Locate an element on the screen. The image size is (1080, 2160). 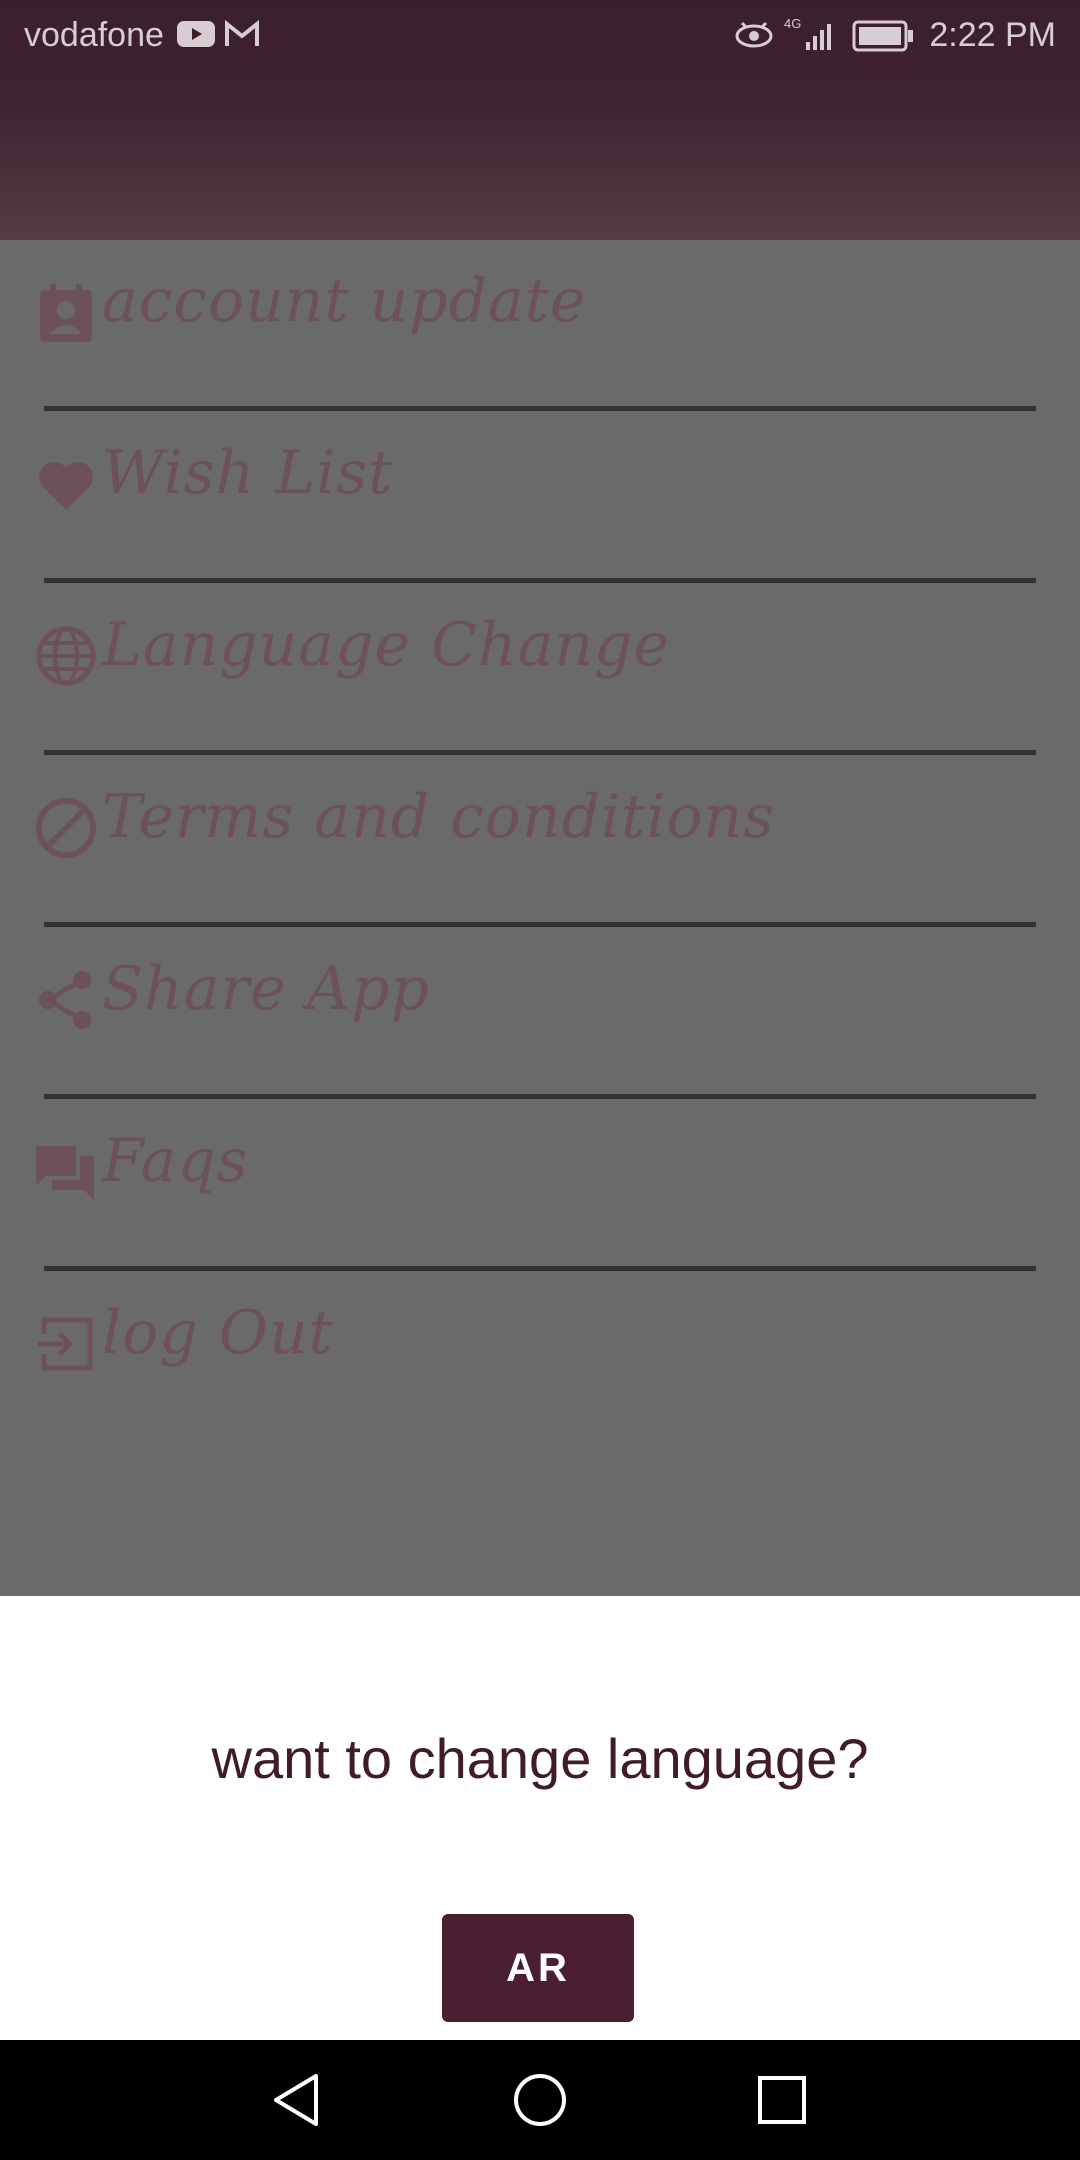
app-header: vodafone 4G 2:22 PM is located at coordinates (540, 120).